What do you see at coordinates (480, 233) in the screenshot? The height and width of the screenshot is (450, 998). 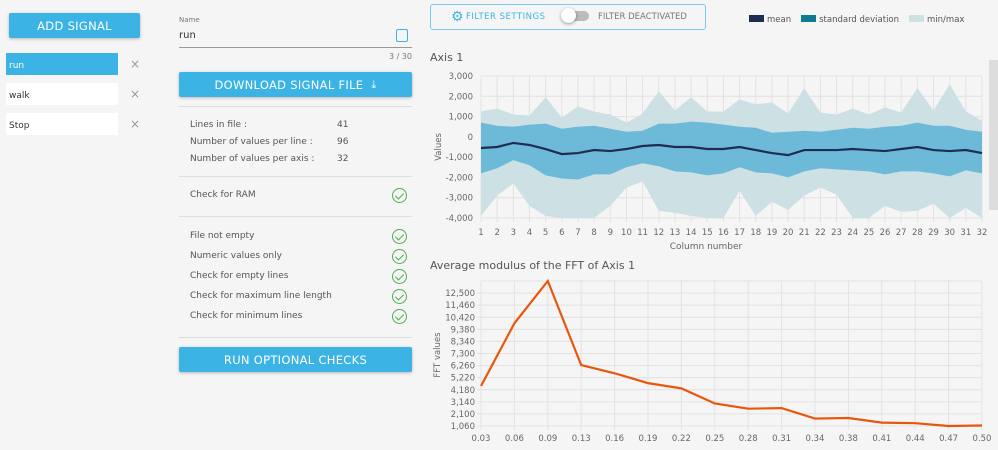 I see `x-tick-label: 1` at bounding box center [480, 233].